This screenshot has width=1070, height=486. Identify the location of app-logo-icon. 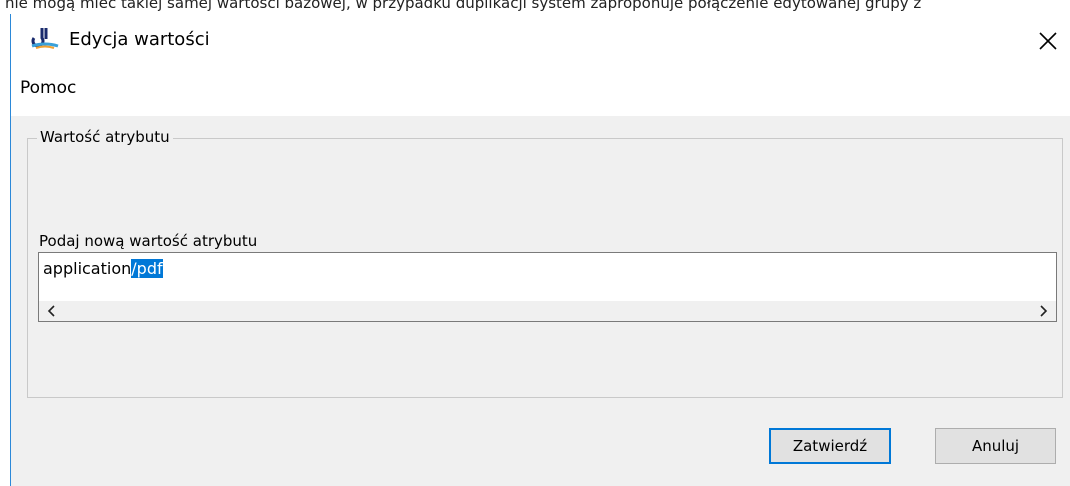
(45, 38).